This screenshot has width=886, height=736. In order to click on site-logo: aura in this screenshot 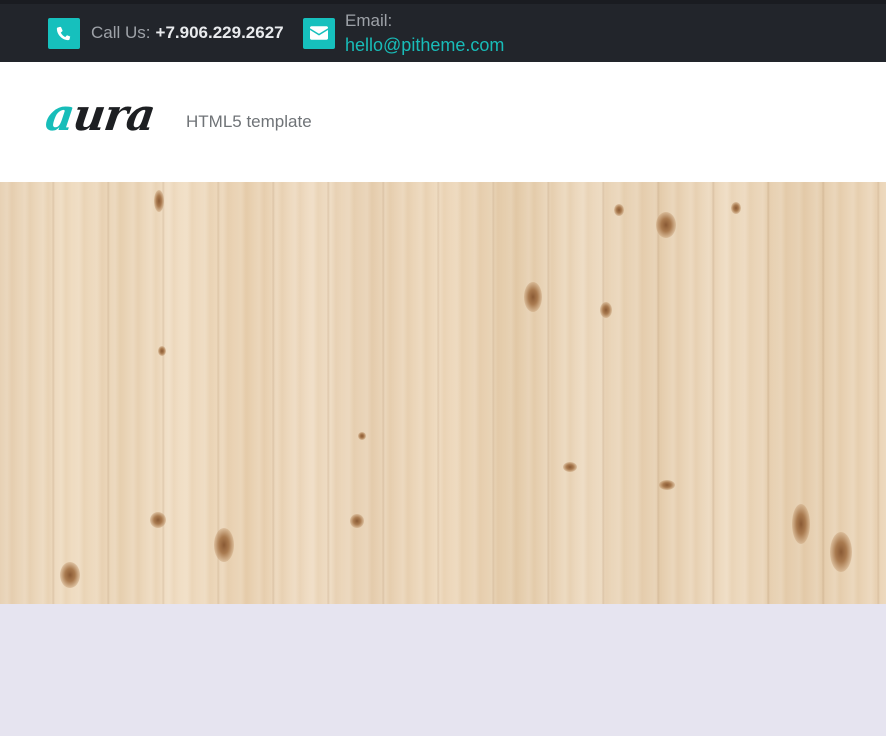, I will do `click(99, 115)`.